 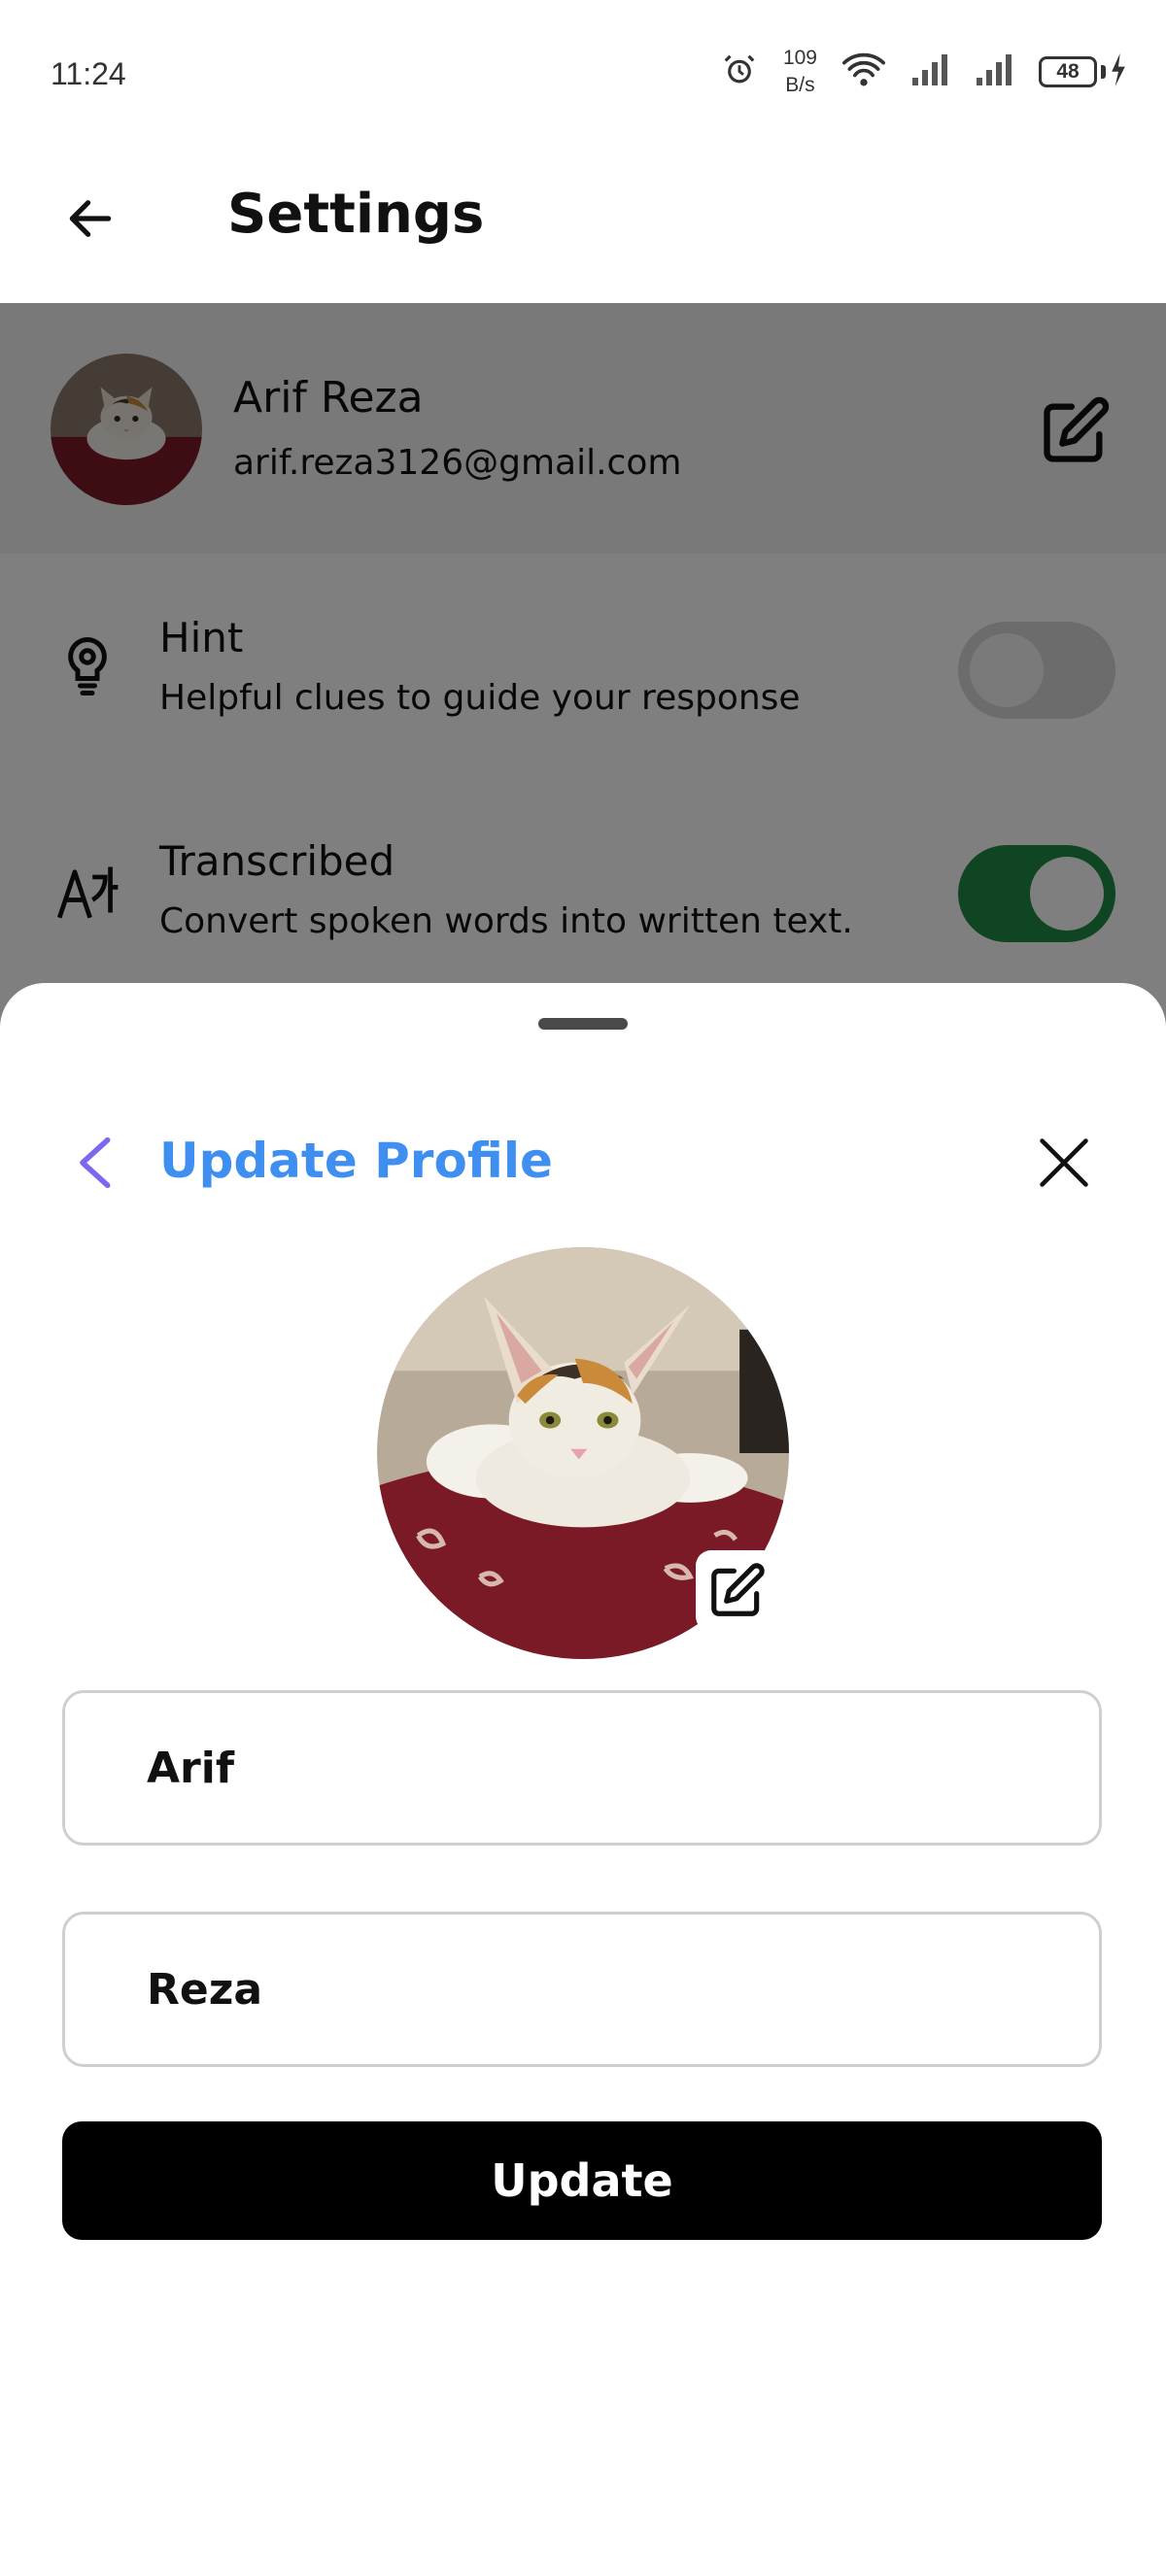 What do you see at coordinates (1118, 71) in the screenshot?
I see `charging-icon` at bounding box center [1118, 71].